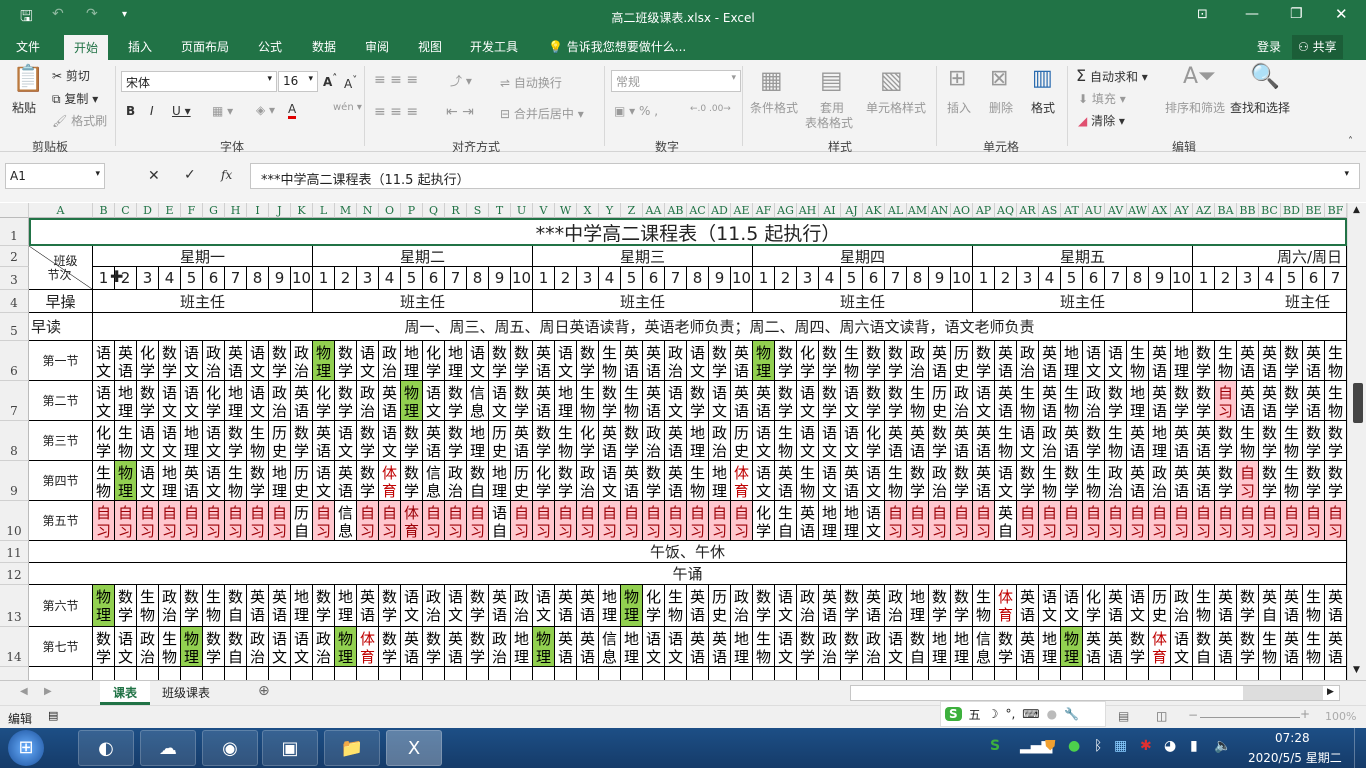  What do you see at coordinates (412, 210) in the screenshot?
I see `column-header: P` at bounding box center [412, 210].